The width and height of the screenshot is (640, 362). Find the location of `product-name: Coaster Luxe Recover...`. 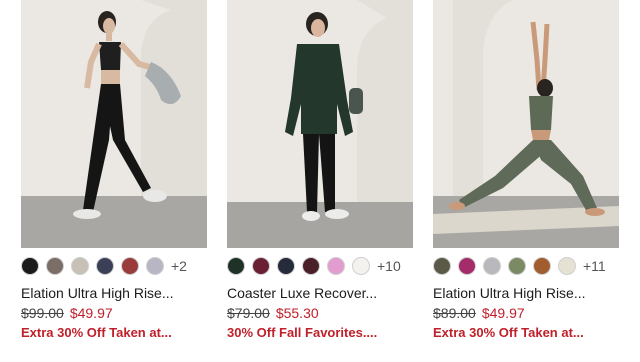

product-name: Coaster Luxe Recover... is located at coordinates (320, 293).